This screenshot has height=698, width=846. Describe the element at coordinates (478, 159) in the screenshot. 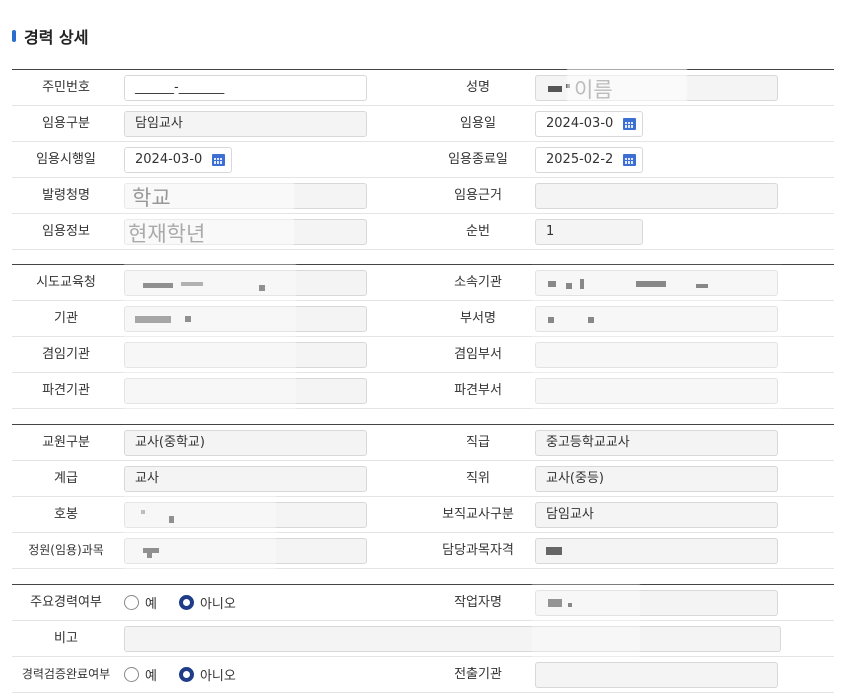

I see `end-label: 임용종료일` at that location.